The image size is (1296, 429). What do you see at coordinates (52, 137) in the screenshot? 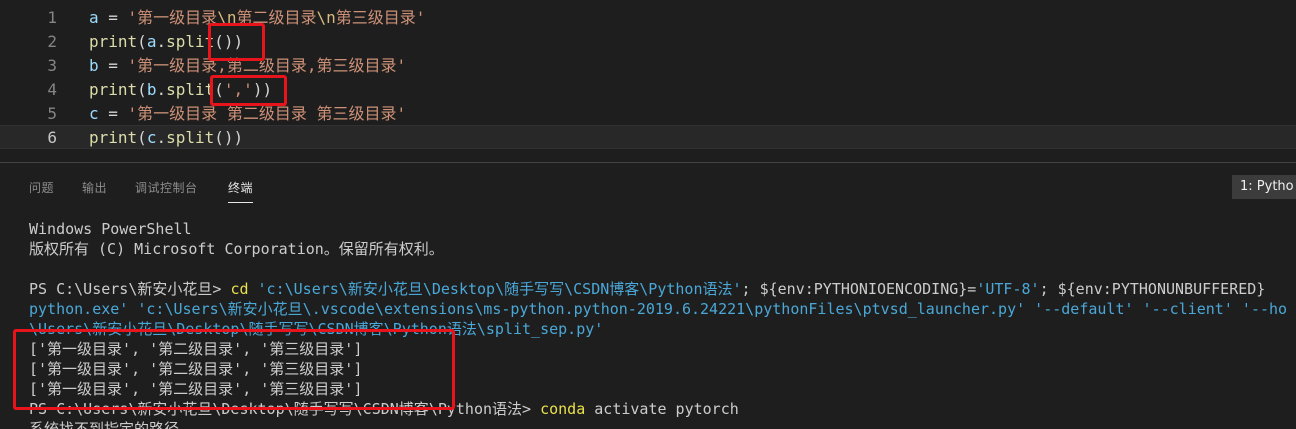
I see `line-number: 6` at bounding box center [52, 137].